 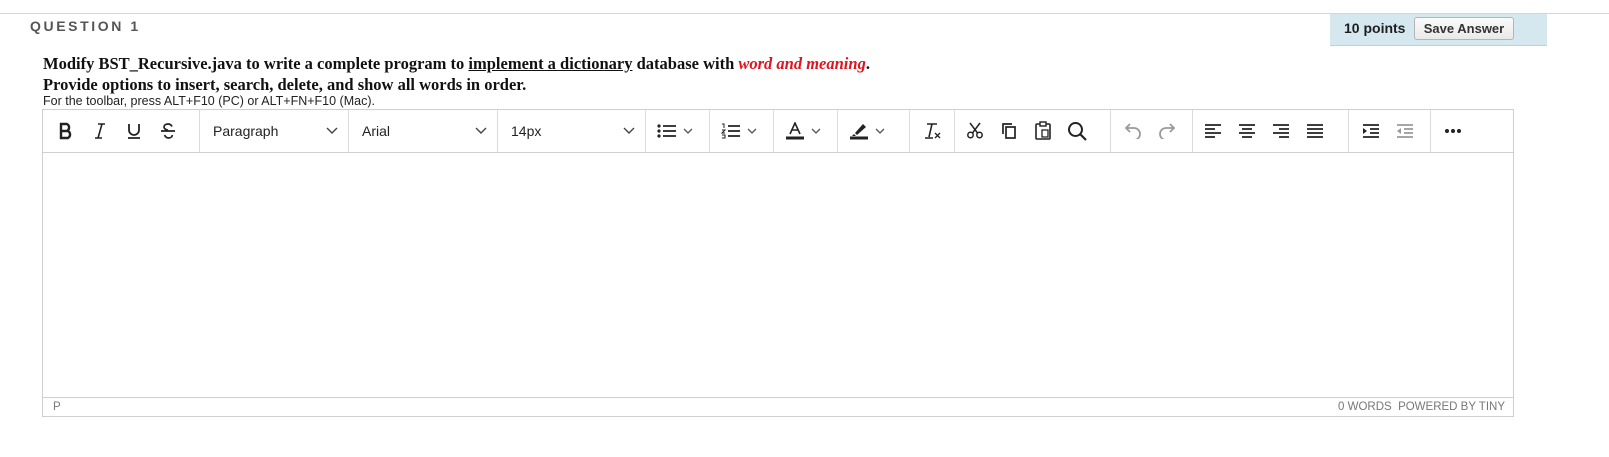 I want to click on strikethrough-icon, so click(x=168, y=131).